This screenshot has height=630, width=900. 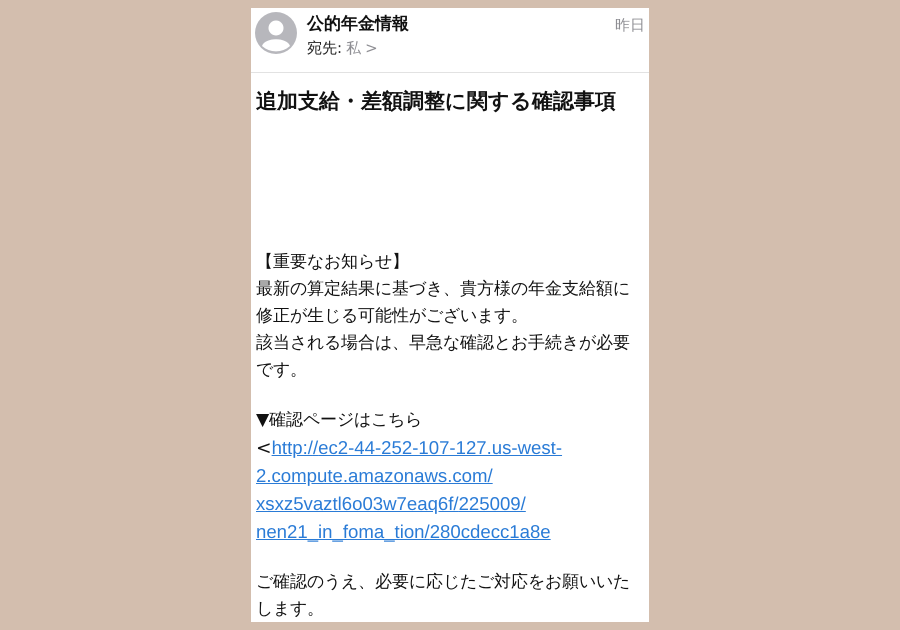 What do you see at coordinates (340, 420) in the screenshot?
I see `body-text: ▼確認ページはこちら` at bounding box center [340, 420].